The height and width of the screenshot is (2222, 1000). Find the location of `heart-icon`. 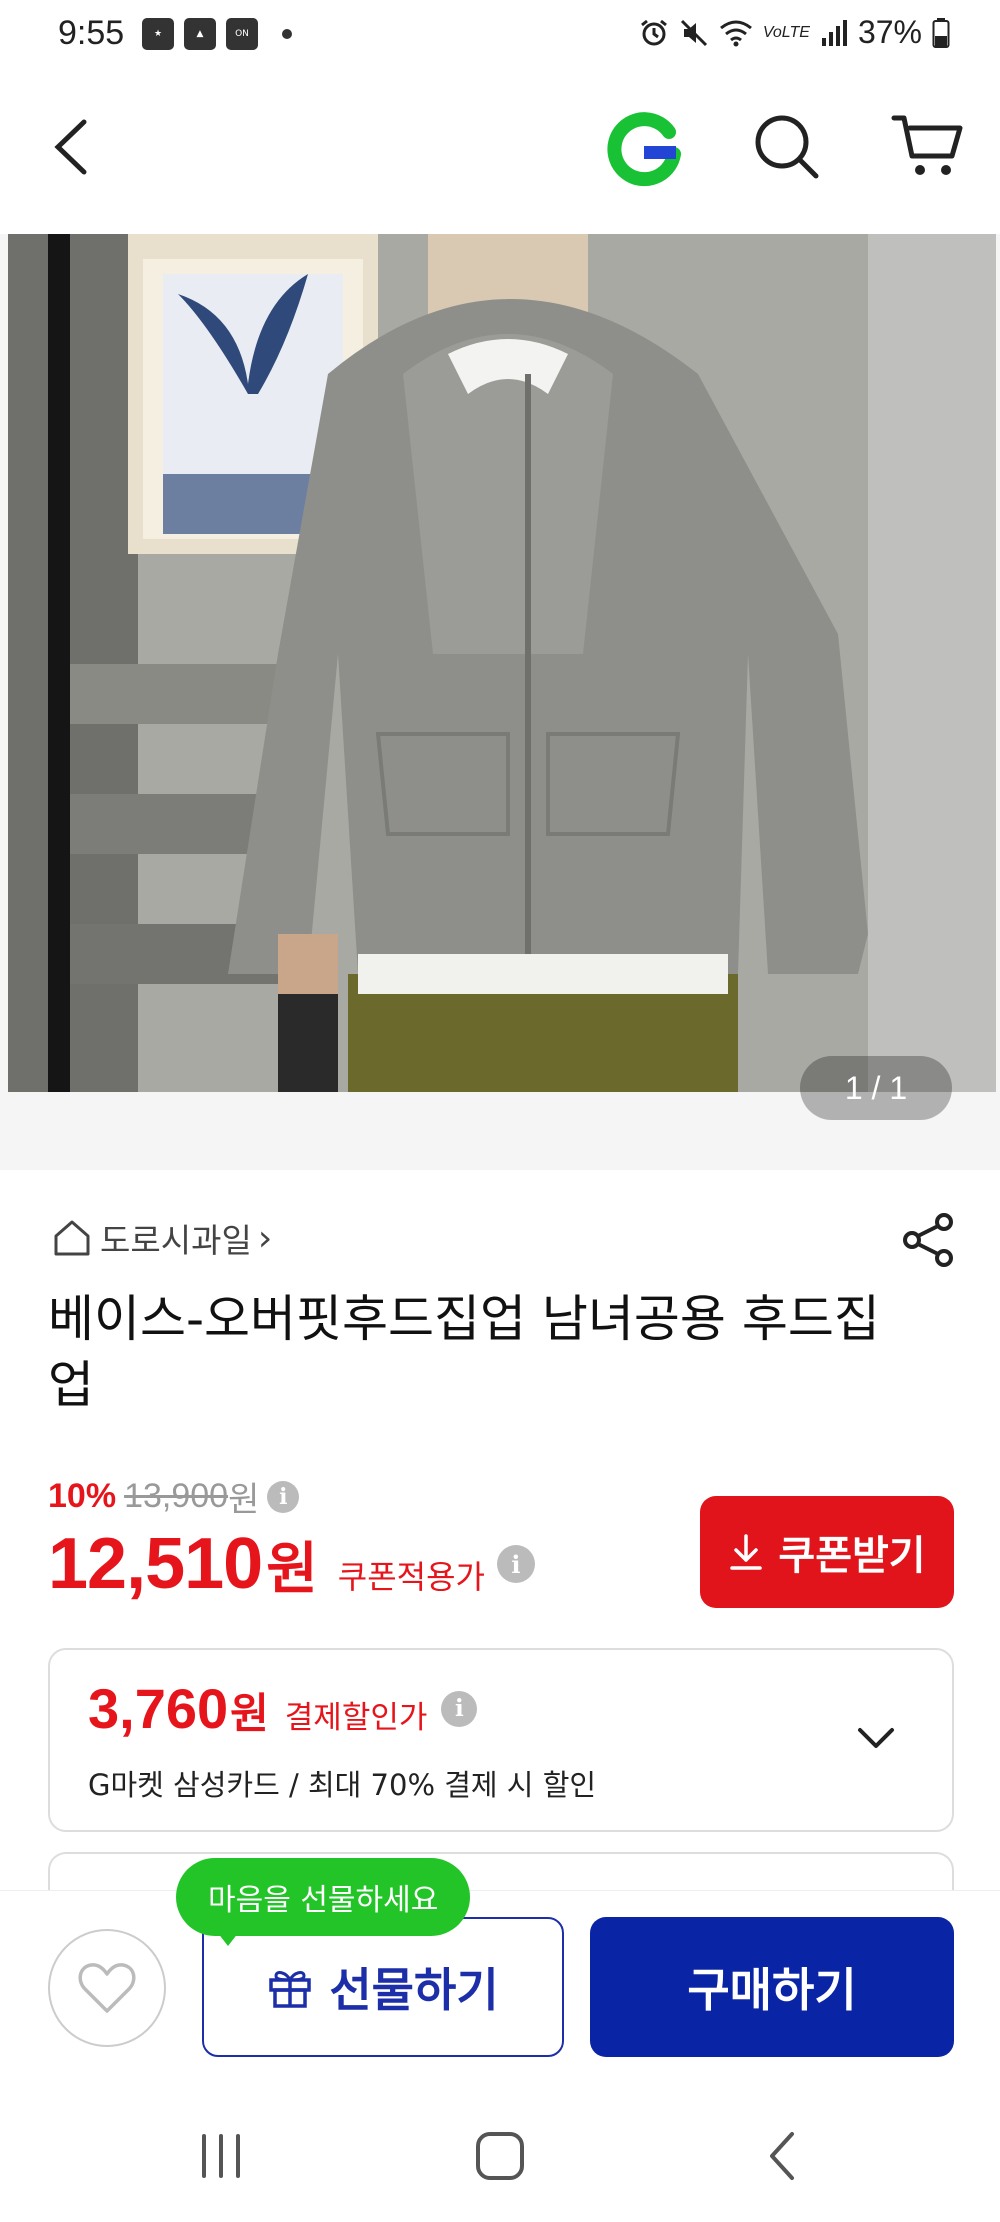

heart-icon is located at coordinates (107, 1988).